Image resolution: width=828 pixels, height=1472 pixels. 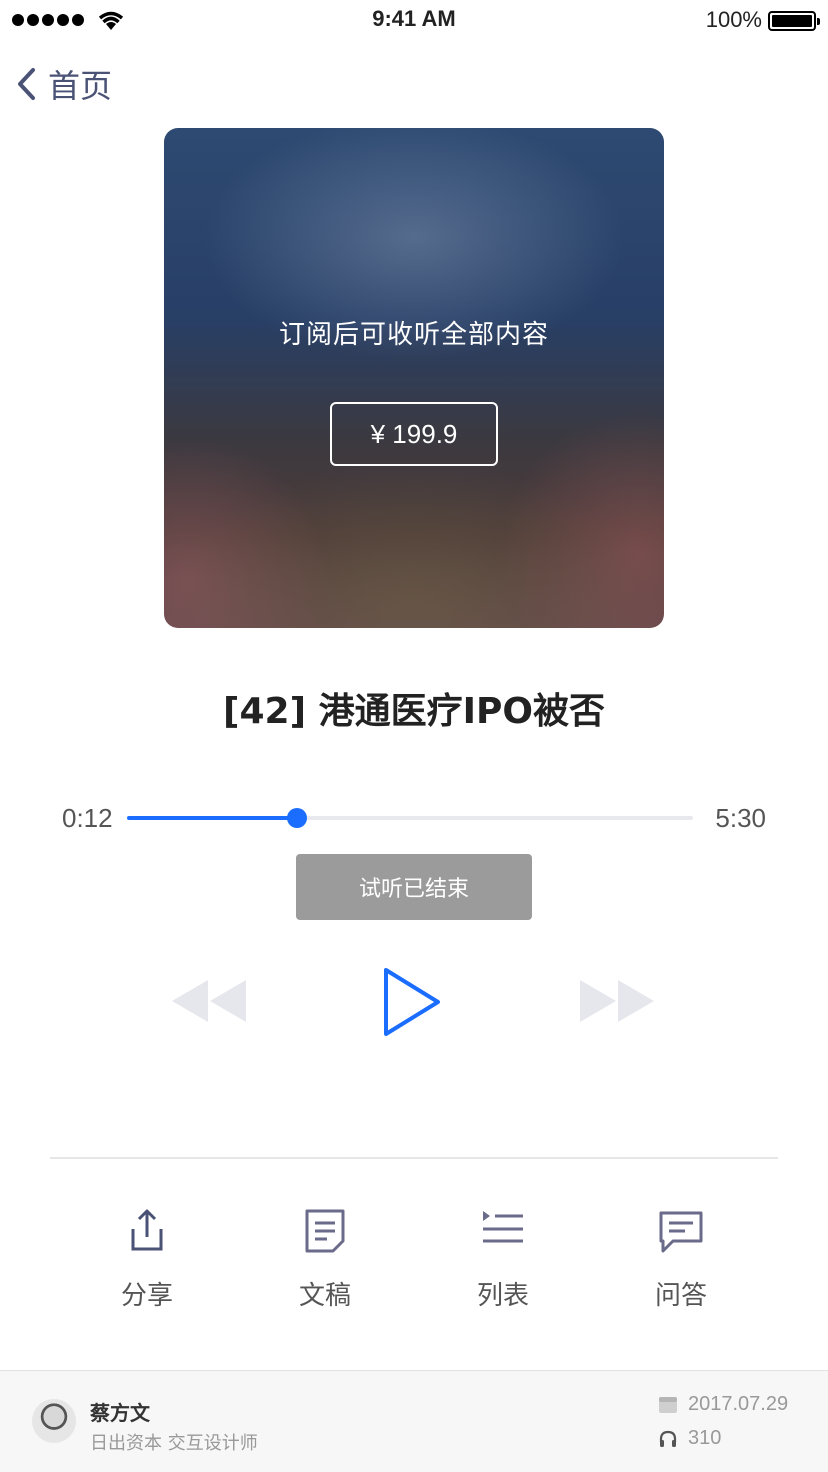 I want to click on publish-date: 2017.07.29, so click(x=723, y=1404).